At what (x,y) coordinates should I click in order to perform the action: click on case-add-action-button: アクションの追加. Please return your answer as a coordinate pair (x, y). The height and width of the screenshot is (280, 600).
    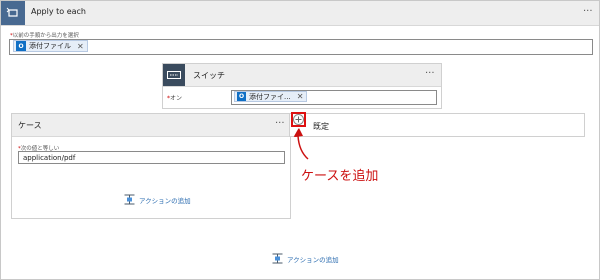
    Looking at the image, I should click on (157, 199).